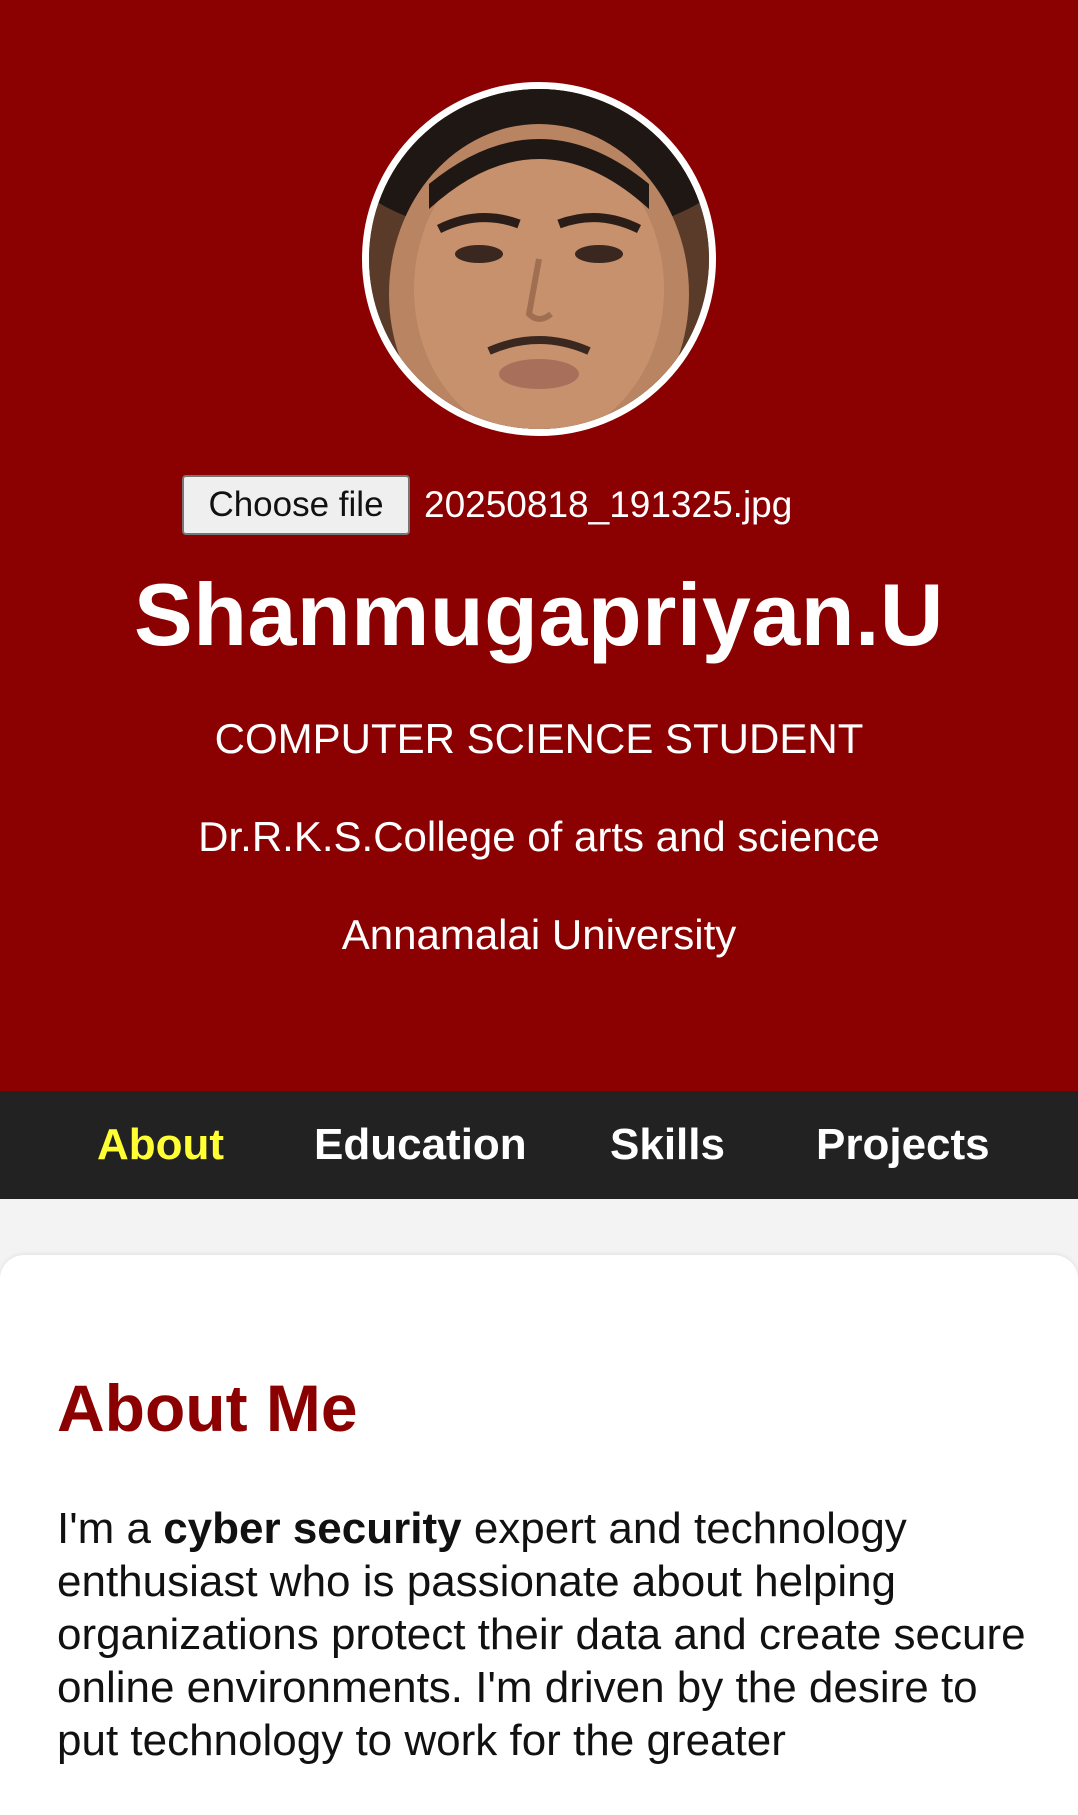 This screenshot has height=1815, width=1078. I want to click on profile-photo-image, so click(539, 259).